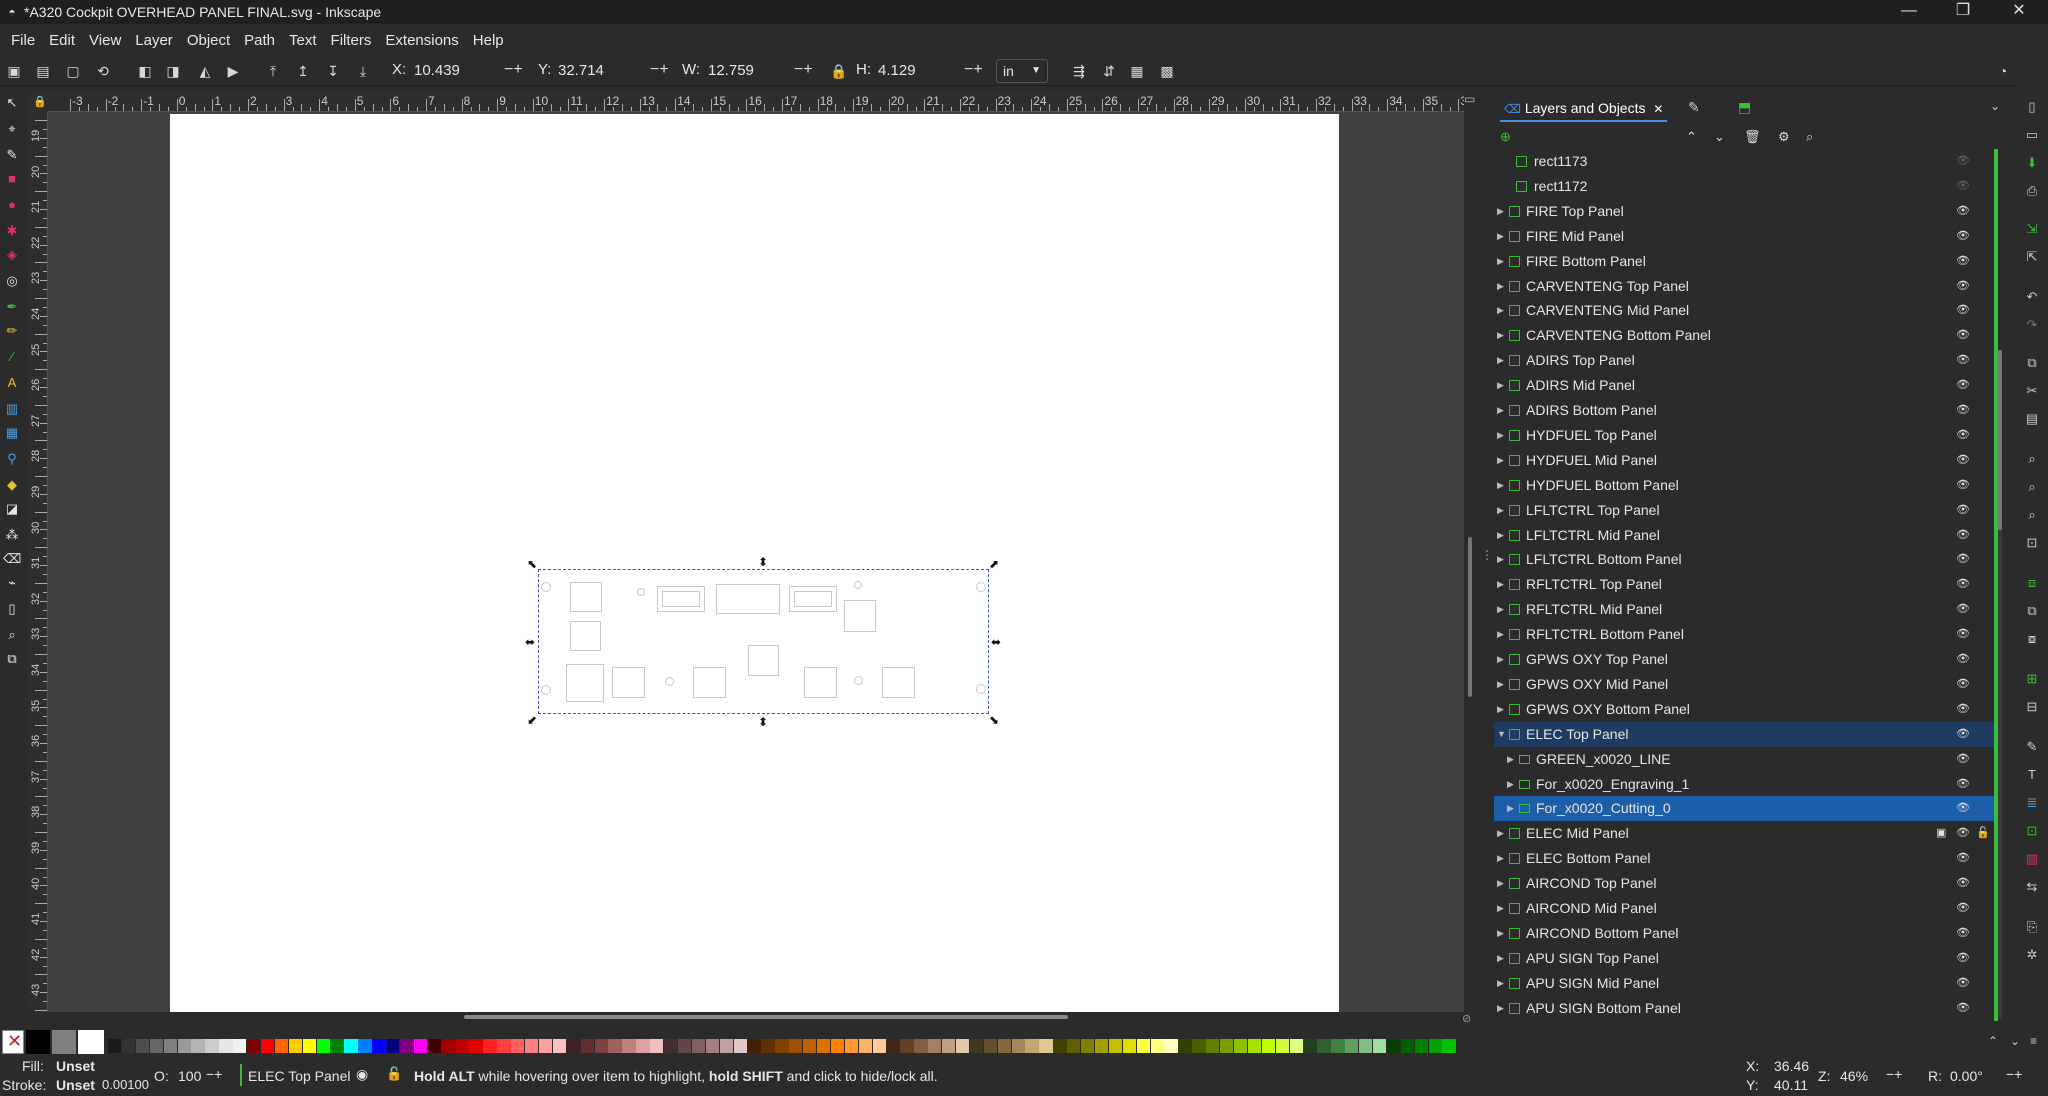 Image resolution: width=2048 pixels, height=1096 pixels. Describe the element at coordinates (1744, 107) in the screenshot. I see `objects-tab-icon: ⬒` at that location.